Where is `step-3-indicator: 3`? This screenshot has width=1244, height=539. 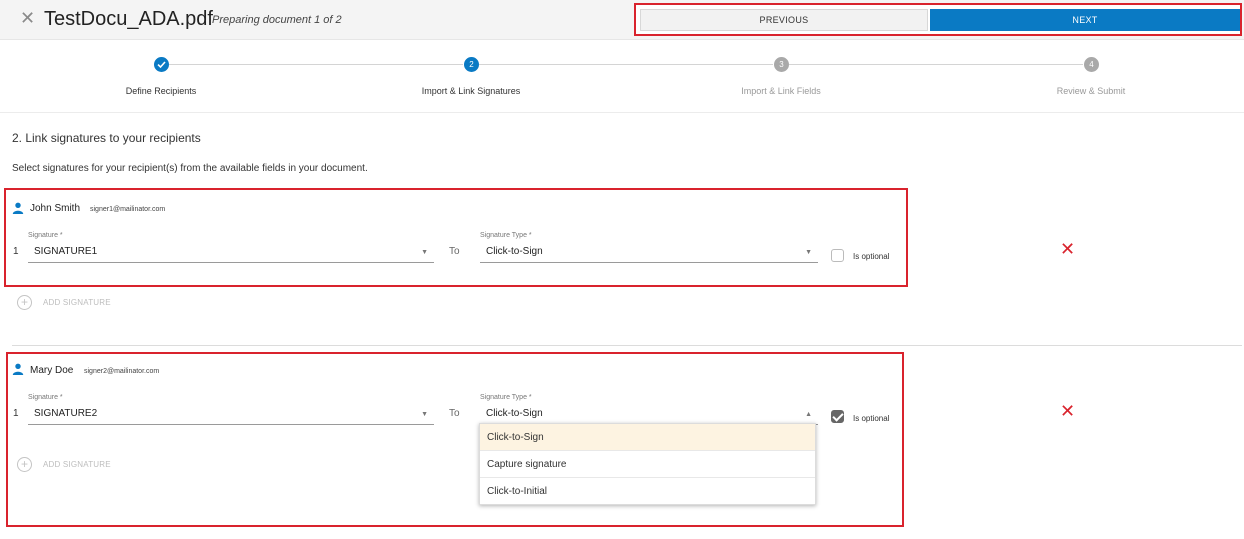 step-3-indicator: 3 is located at coordinates (781, 64).